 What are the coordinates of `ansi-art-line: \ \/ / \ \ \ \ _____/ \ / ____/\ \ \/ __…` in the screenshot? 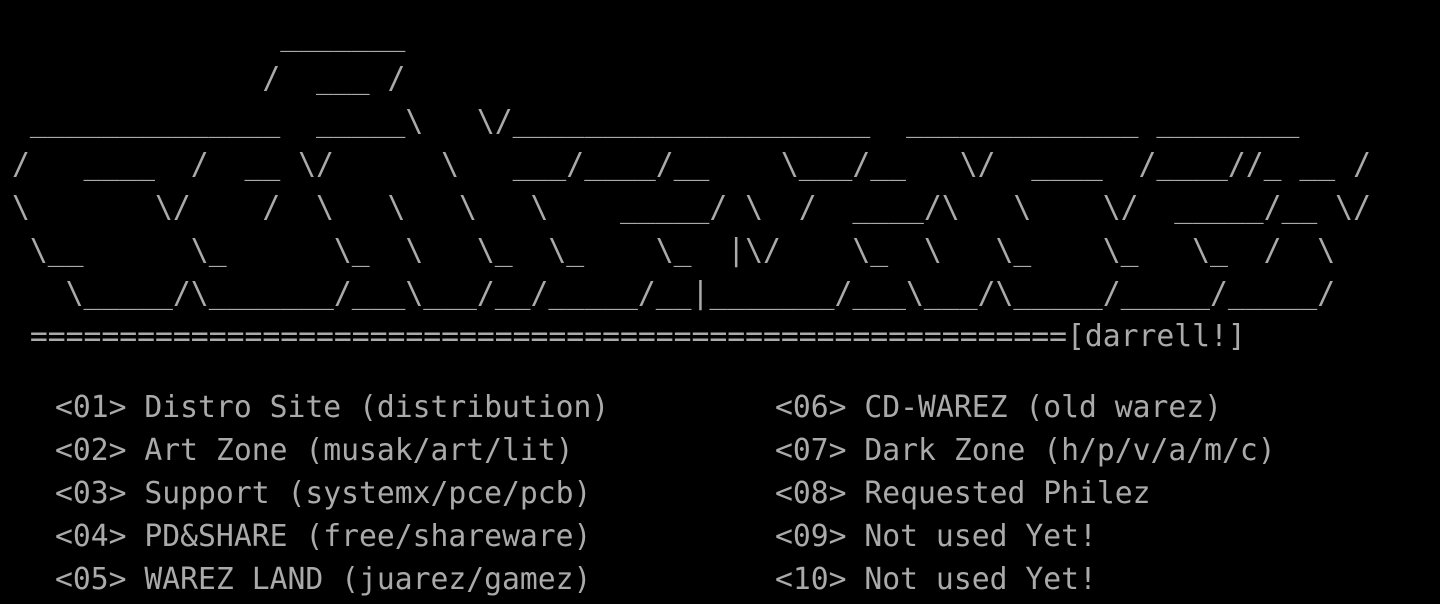 It's located at (691, 207).